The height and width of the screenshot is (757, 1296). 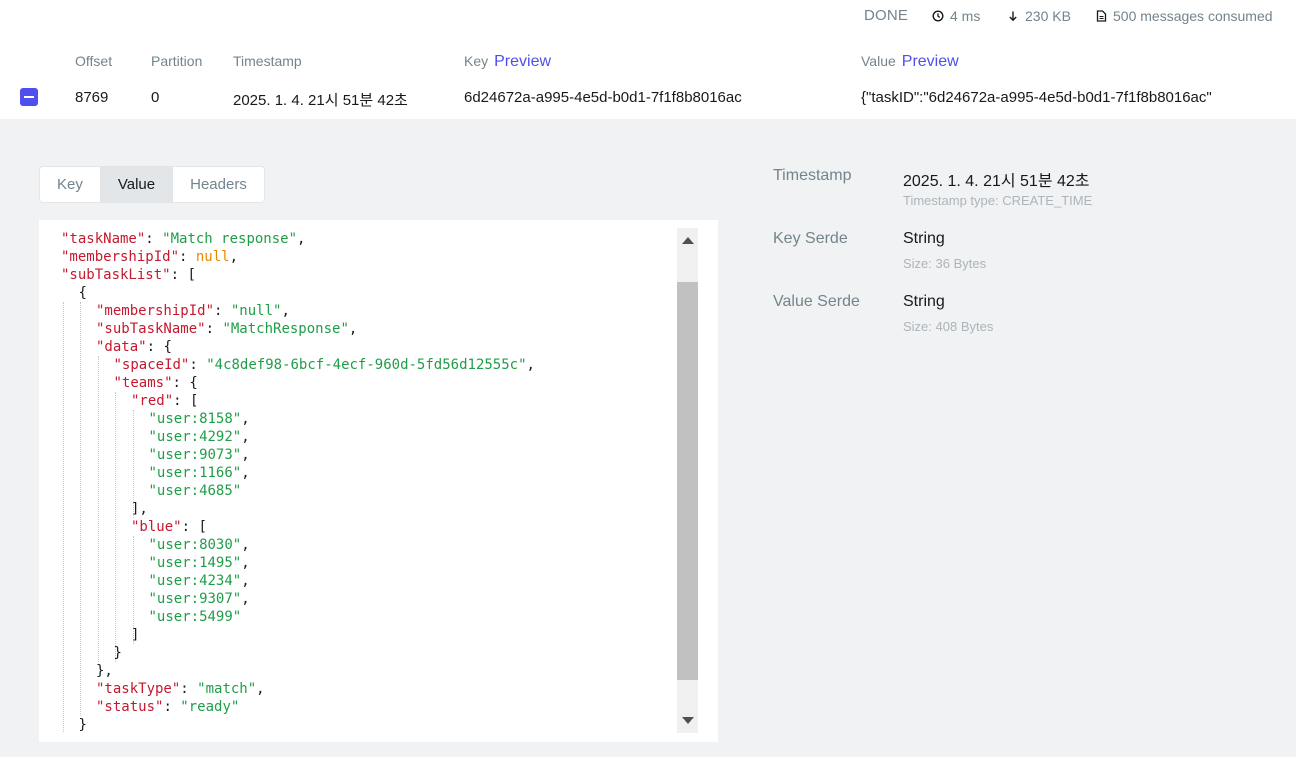 What do you see at coordinates (878, 61) in the screenshot?
I see `header-value-label: Value` at bounding box center [878, 61].